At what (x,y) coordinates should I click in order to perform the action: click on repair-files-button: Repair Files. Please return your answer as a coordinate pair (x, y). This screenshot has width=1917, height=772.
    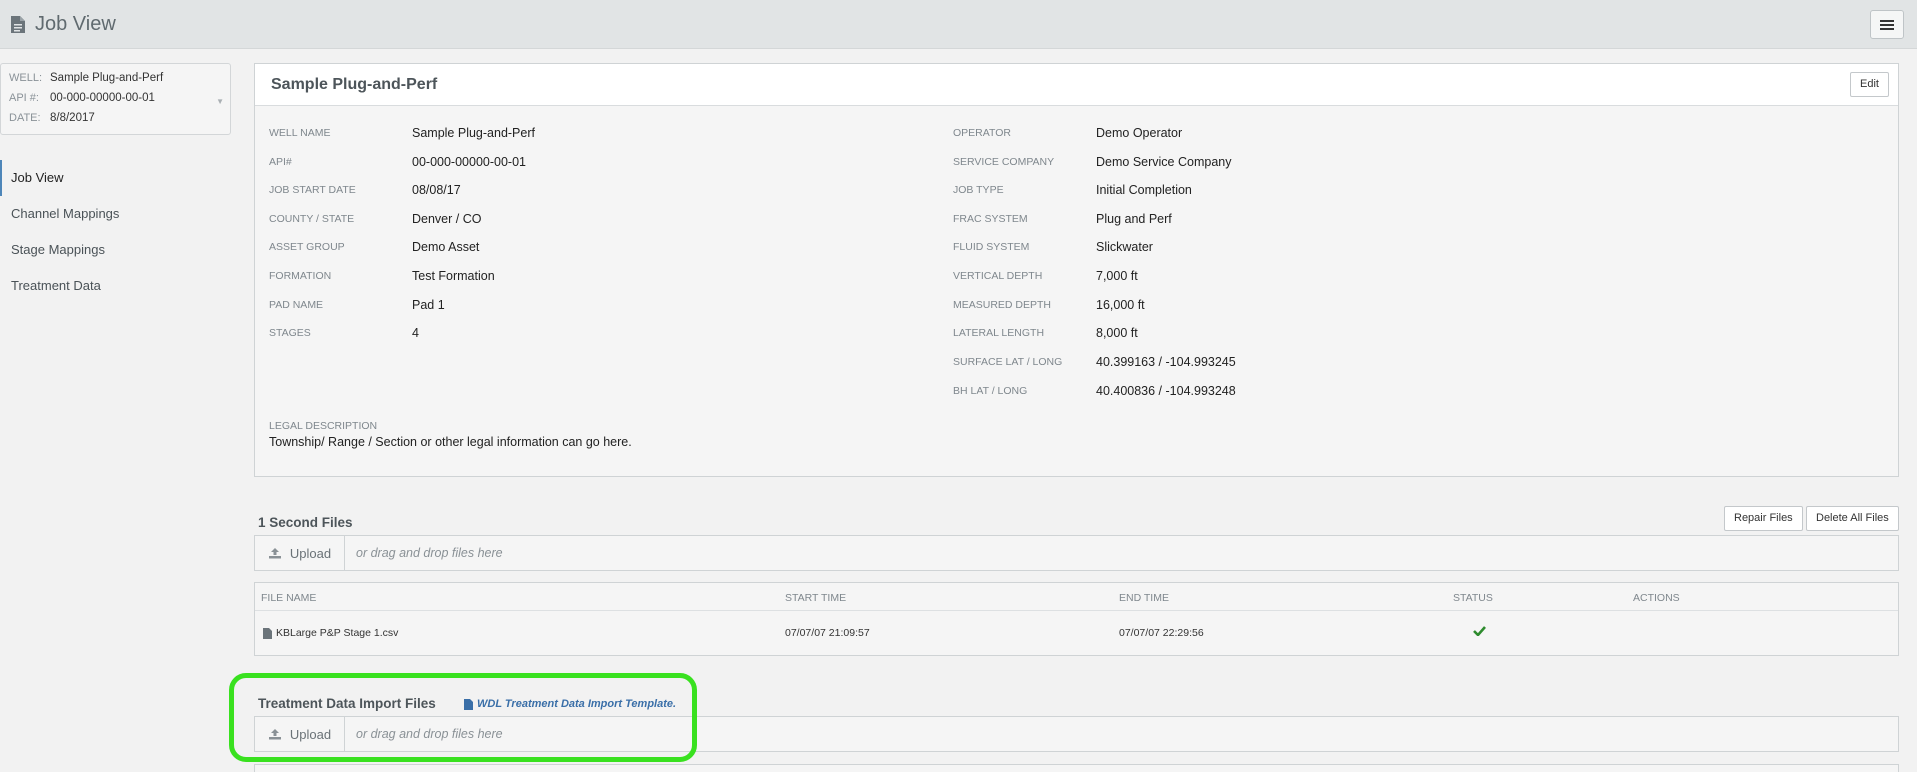
    Looking at the image, I should click on (1763, 518).